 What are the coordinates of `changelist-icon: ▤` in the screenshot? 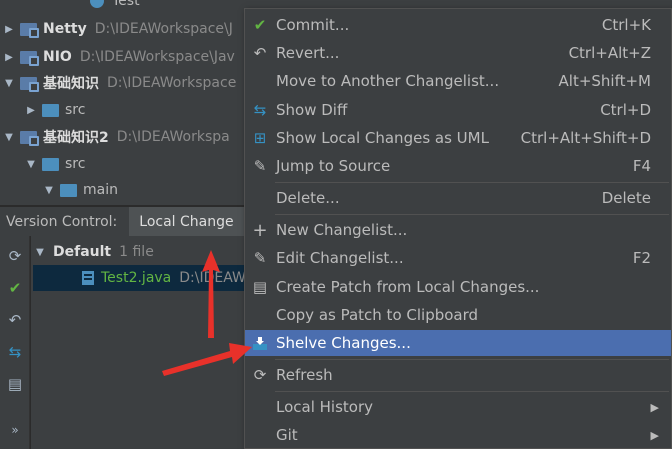 It's located at (15, 384).